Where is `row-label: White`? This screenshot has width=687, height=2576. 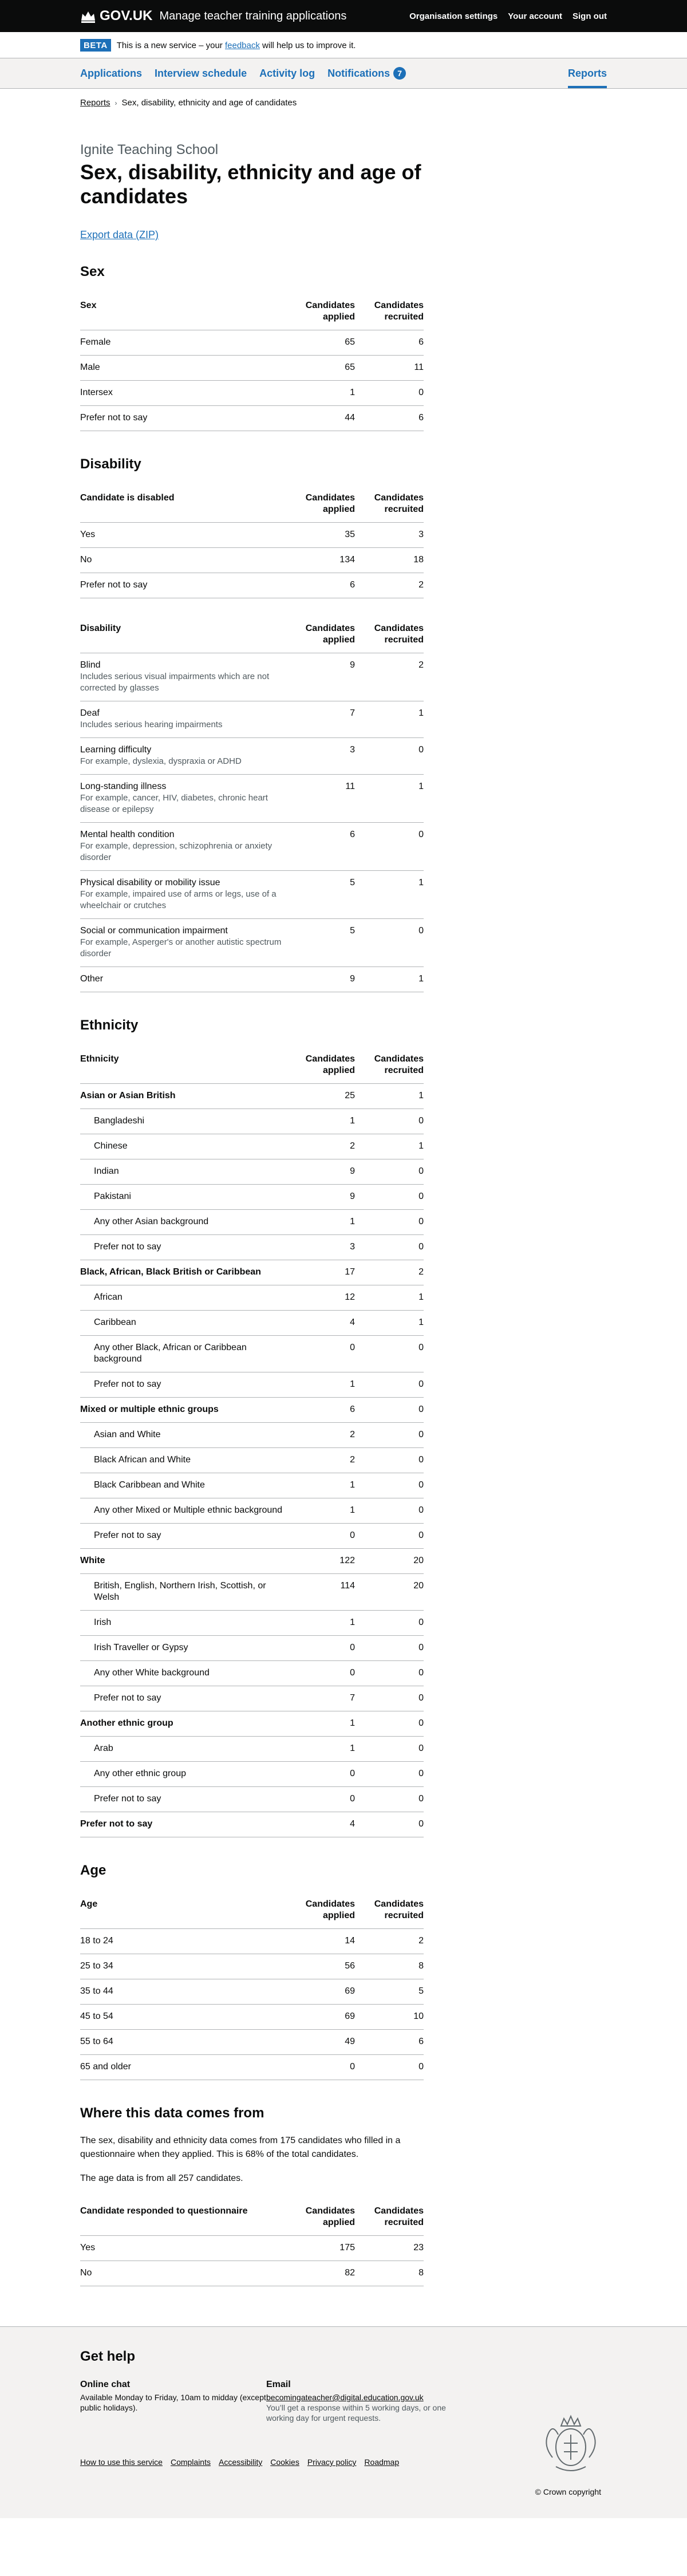
row-label: White is located at coordinates (183, 1561).